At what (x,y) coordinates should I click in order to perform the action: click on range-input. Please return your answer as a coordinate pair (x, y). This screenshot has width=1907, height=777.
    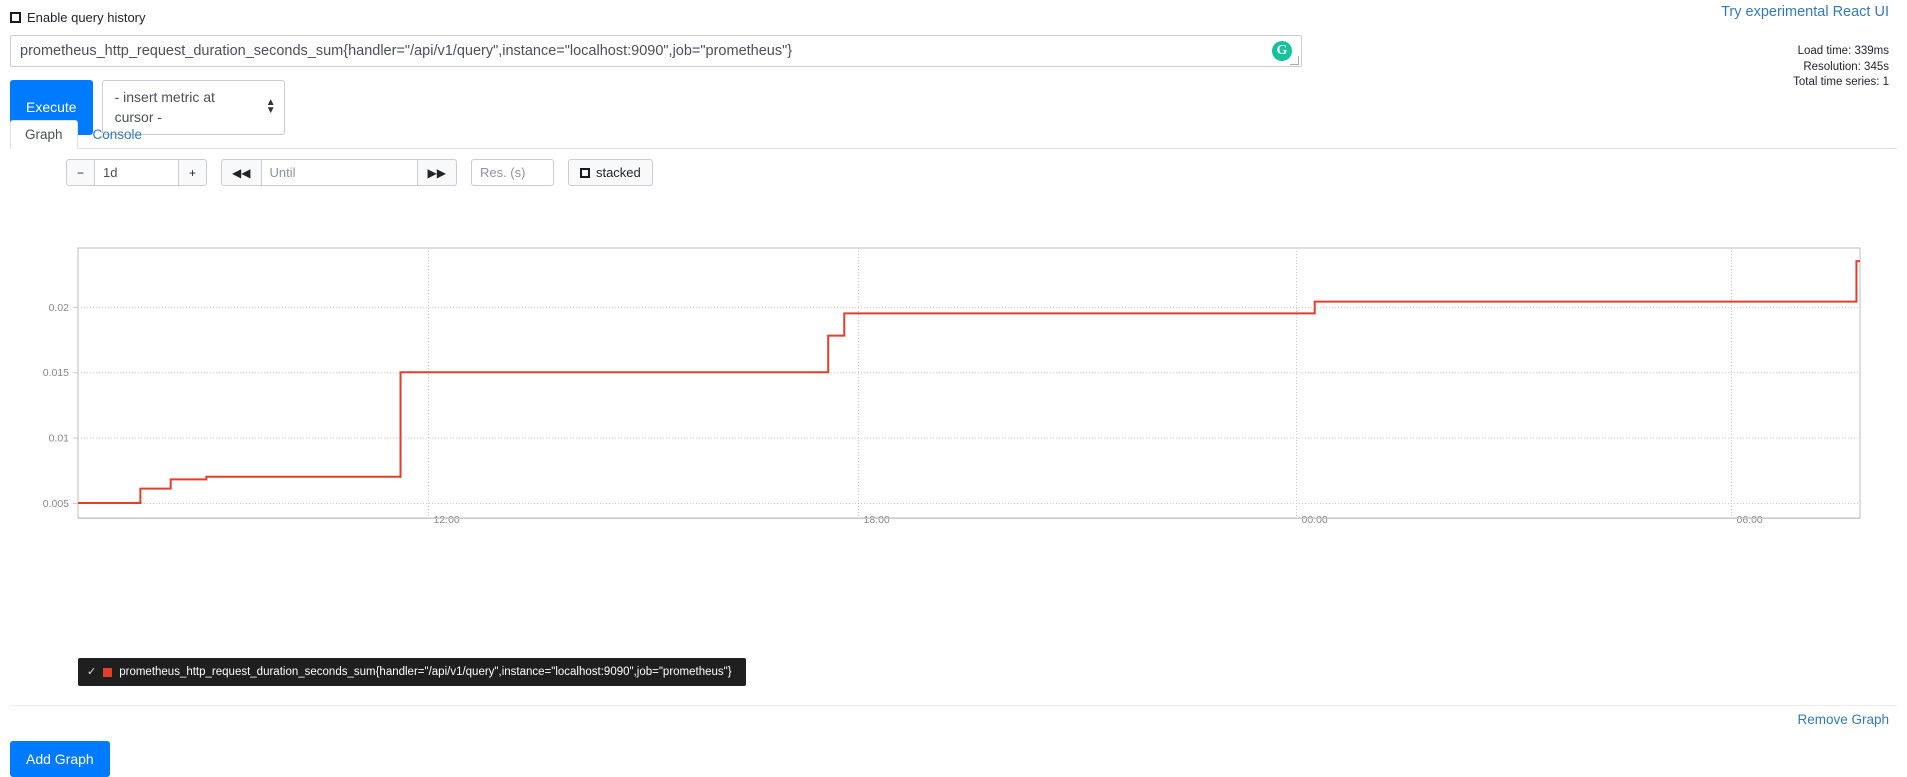
    Looking at the image, I should click on (137, 172).